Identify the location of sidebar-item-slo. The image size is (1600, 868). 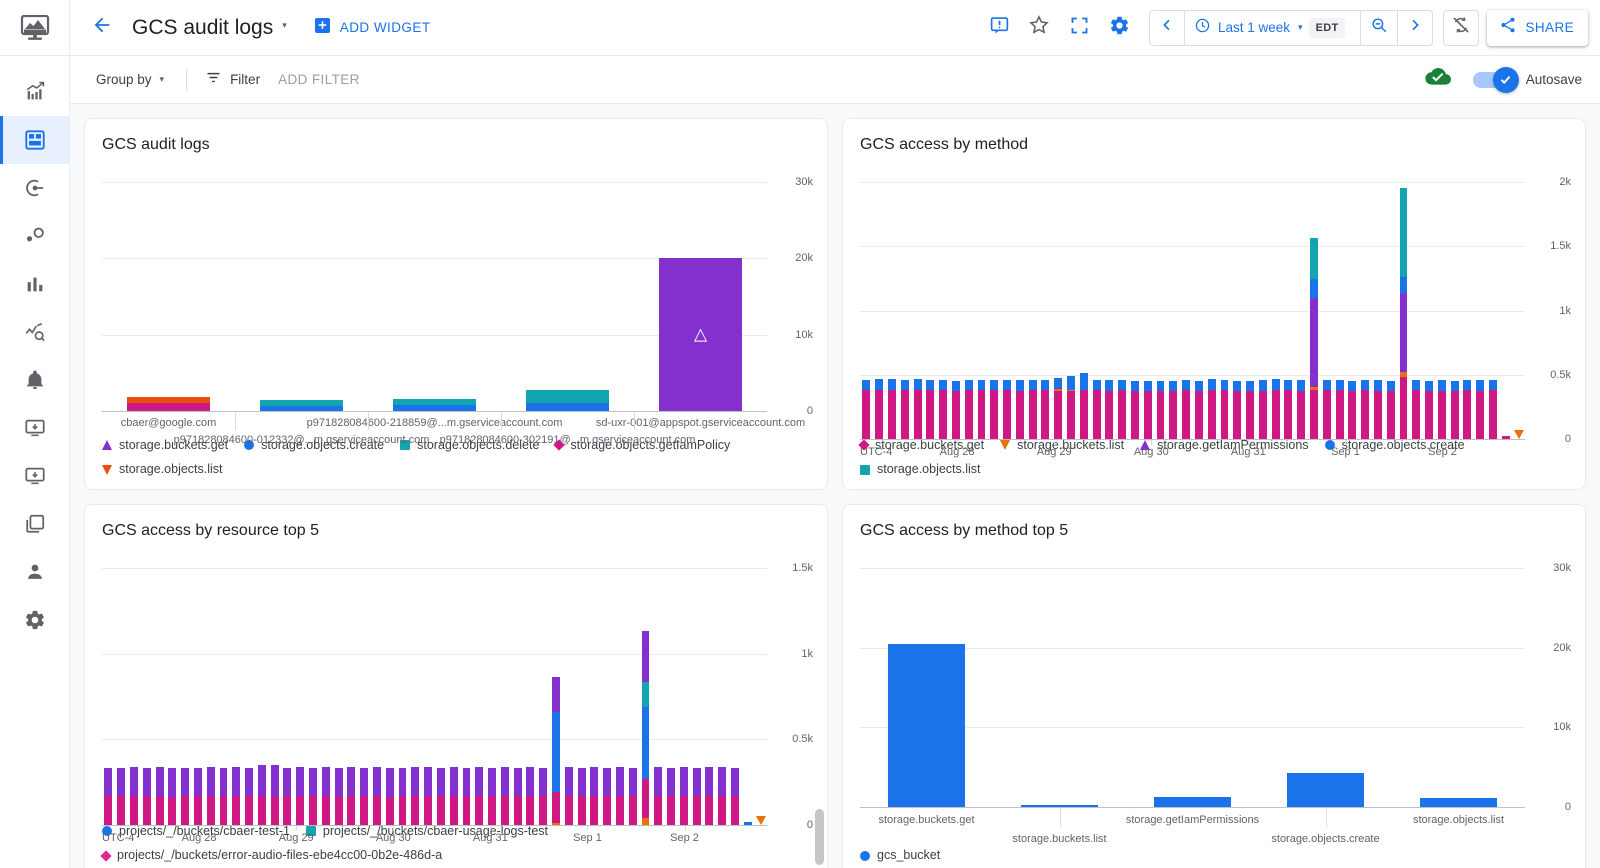
(35, 236).